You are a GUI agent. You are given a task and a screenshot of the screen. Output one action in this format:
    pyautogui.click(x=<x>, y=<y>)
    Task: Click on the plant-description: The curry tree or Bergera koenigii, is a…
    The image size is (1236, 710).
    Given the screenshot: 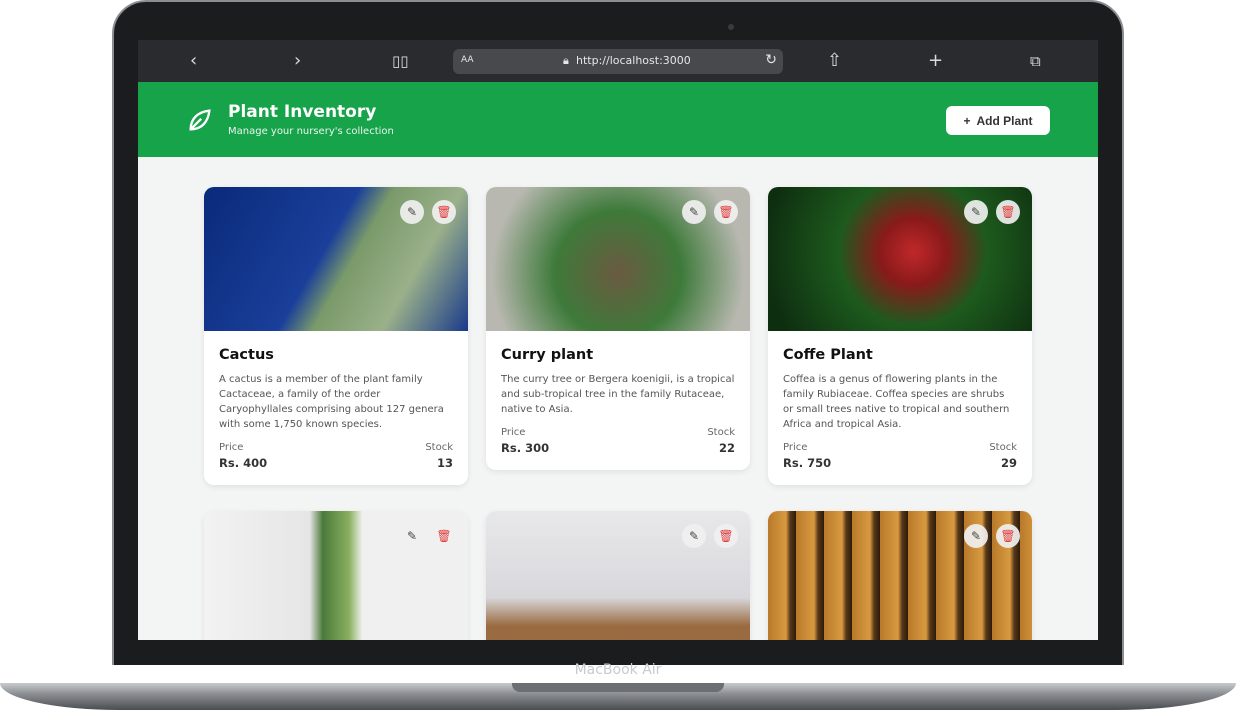 What is the action you would take?
    pyautogui.click(x=618, y=394)
    